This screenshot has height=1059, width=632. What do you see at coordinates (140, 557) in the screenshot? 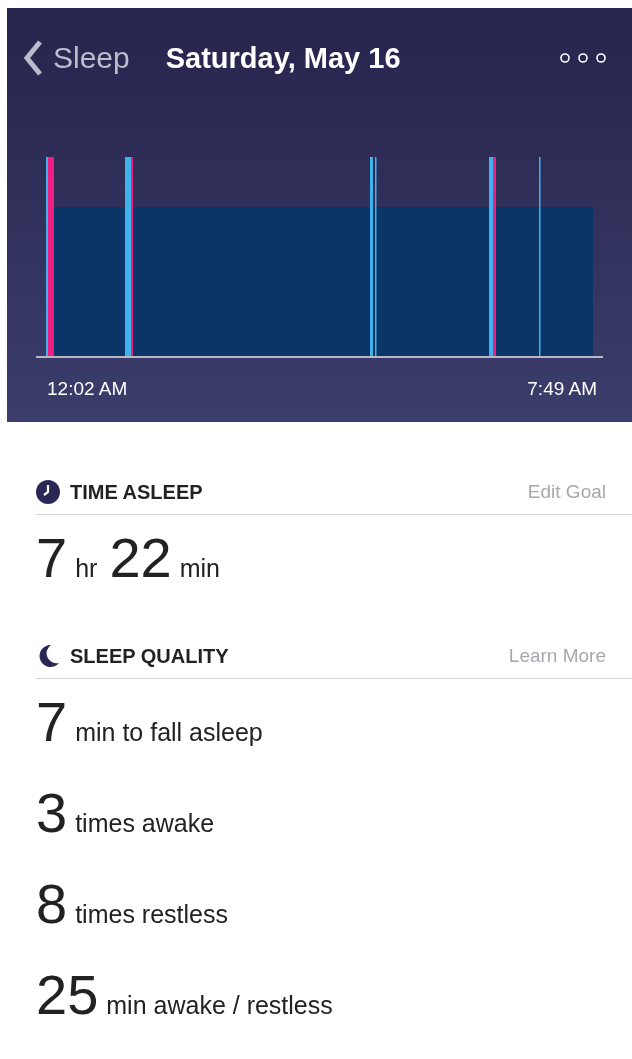
I see `duration-value: 22` at bounding box center [140, 557].